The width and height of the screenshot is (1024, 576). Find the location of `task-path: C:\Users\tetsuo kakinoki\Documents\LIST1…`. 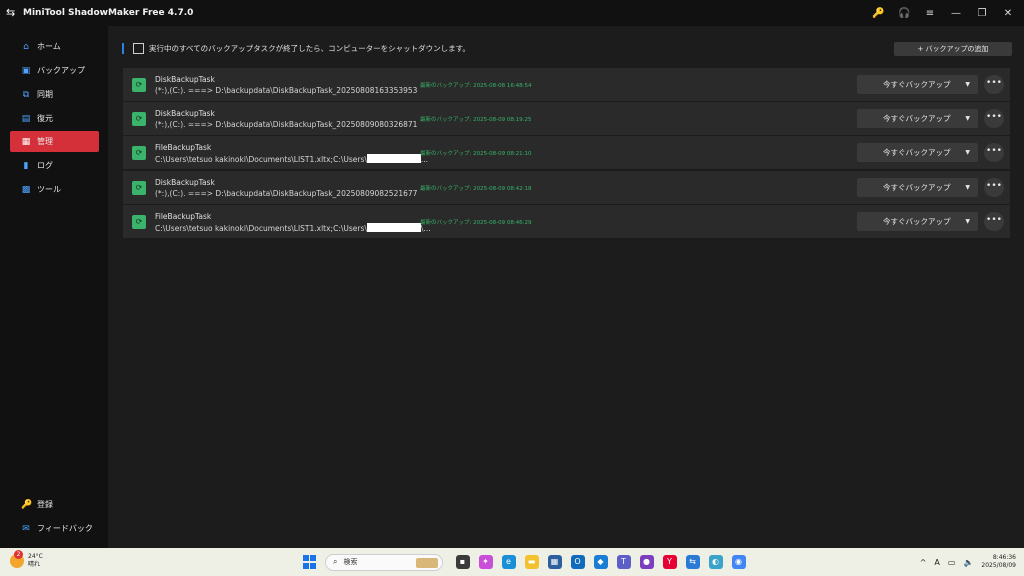

task-path: C:\Users\tetsuo kakinoki\Documents\LIST1… is located at coordinates (261, 160).